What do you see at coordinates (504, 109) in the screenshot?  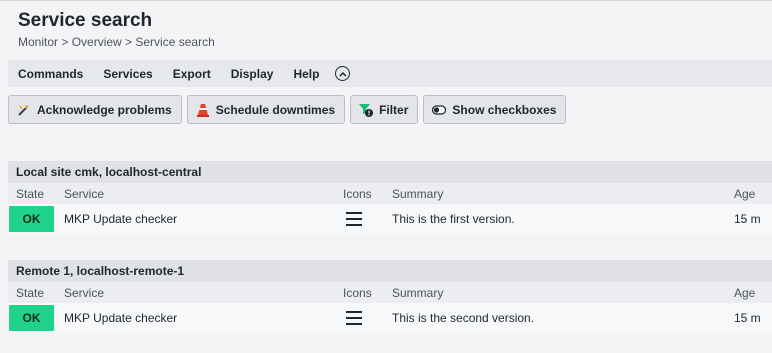 I see `show-checkboxes-label: Show checkboxes` at bounding box center [504, 109].